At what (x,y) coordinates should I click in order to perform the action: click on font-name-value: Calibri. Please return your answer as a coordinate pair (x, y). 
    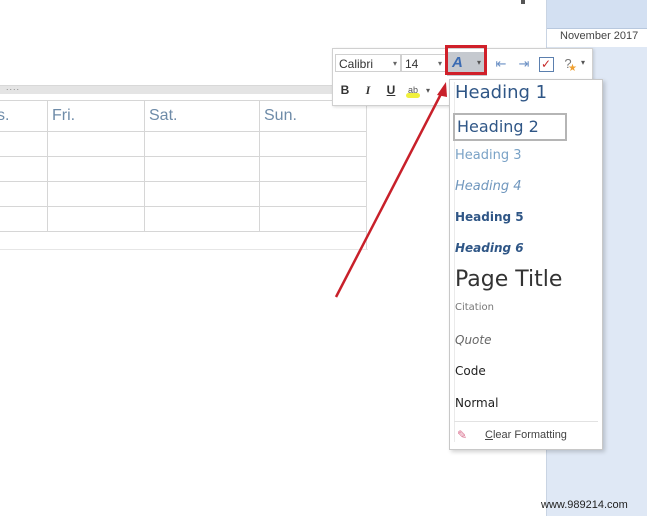
    Looking at the image, I should click on (356, 64).